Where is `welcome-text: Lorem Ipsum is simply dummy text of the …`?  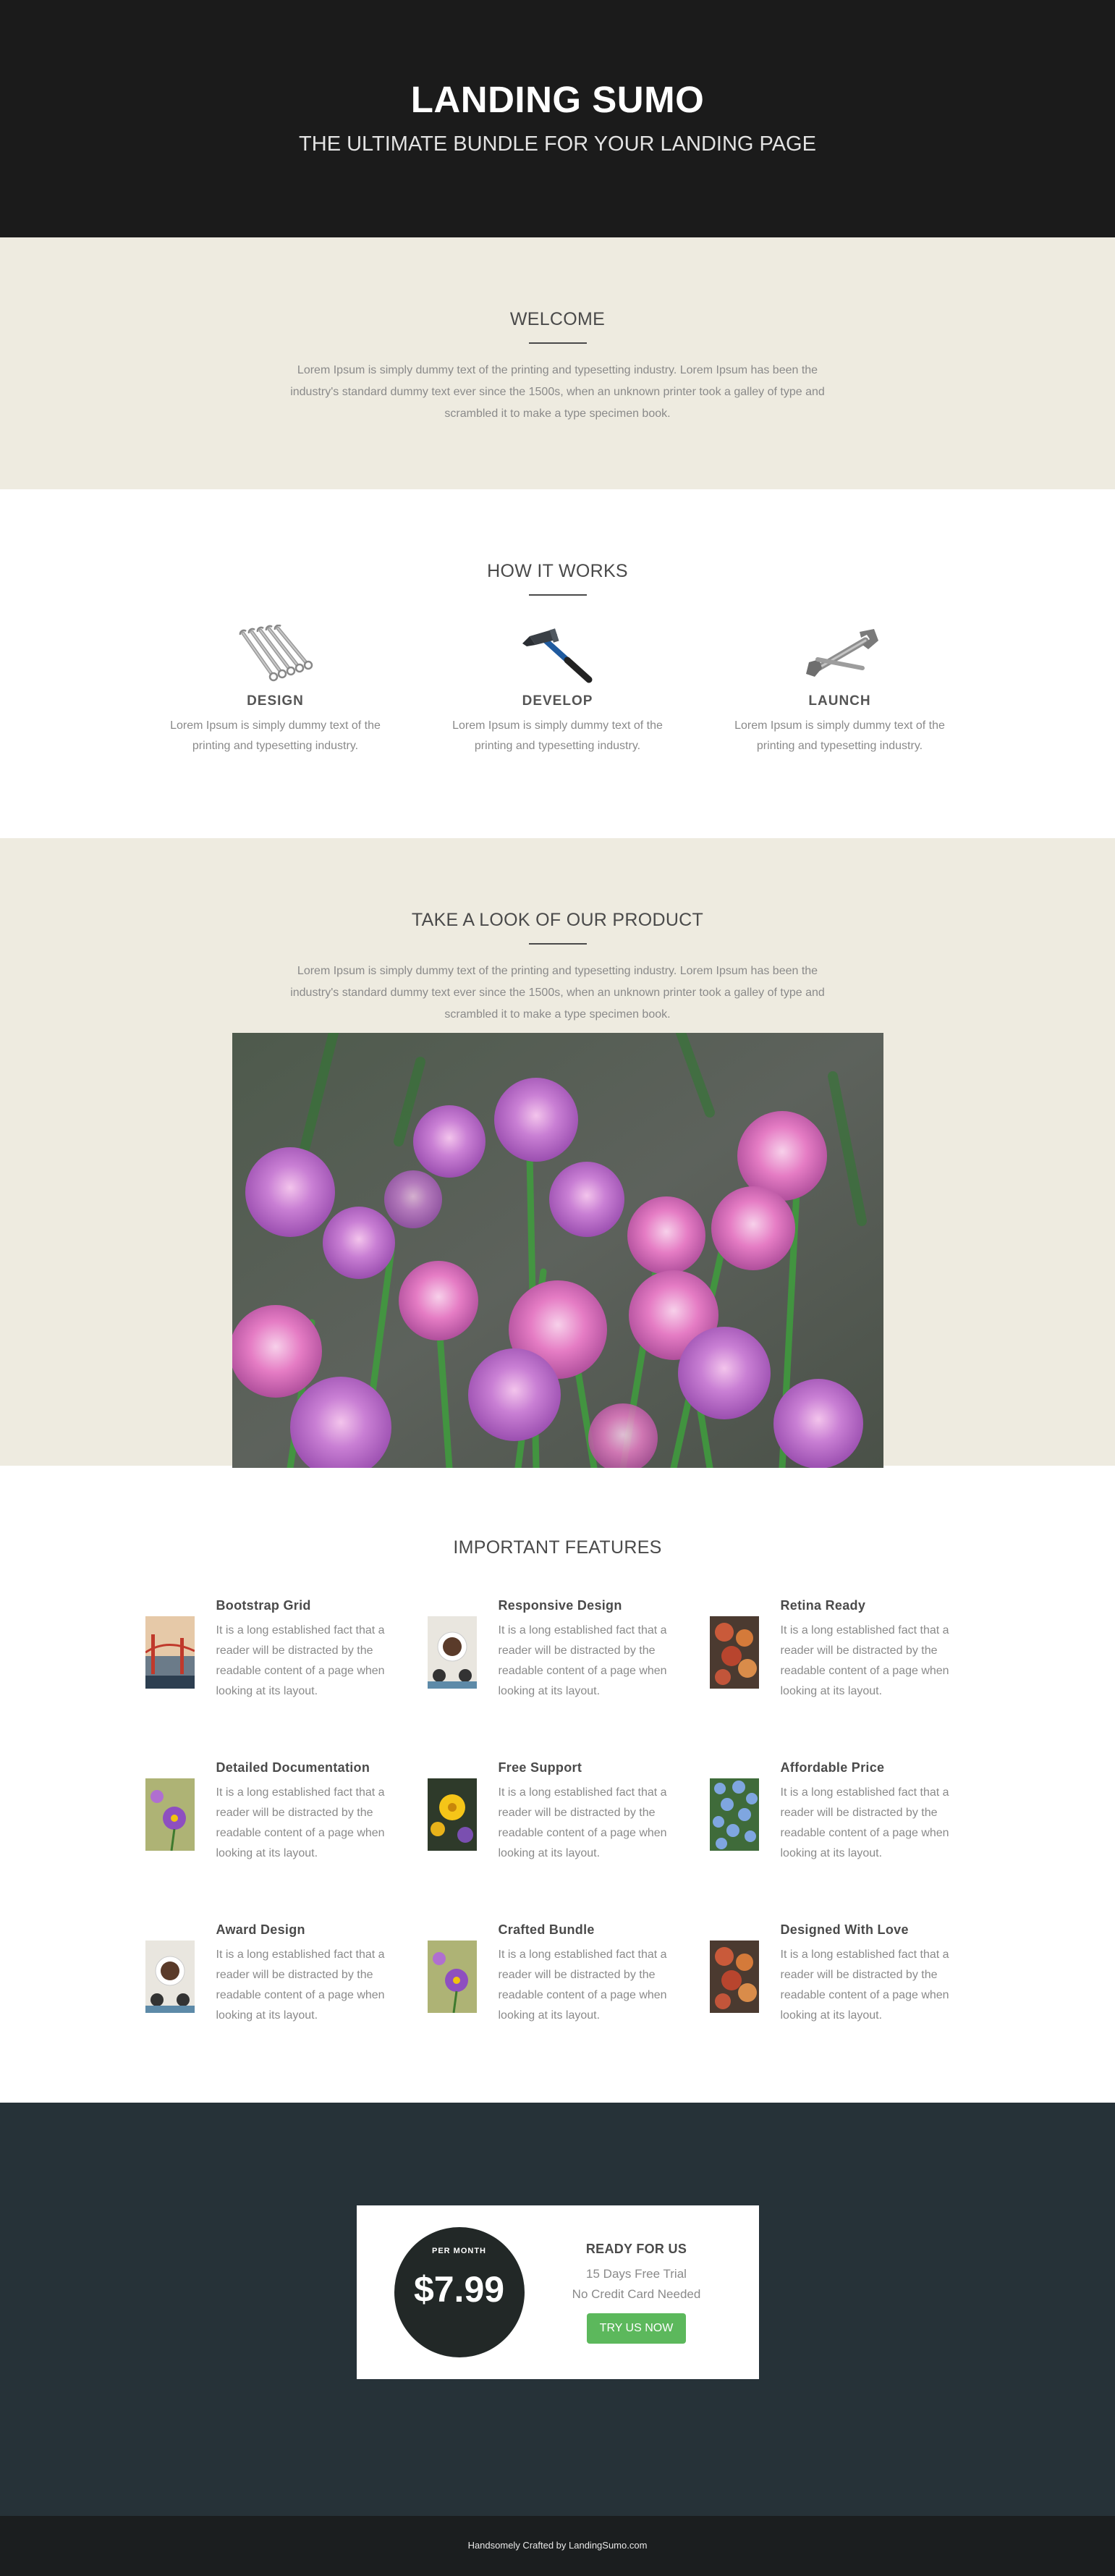
welcome-text: Lorem Ipsum is simply dummy text of the … is located at coordinates (557, 392).